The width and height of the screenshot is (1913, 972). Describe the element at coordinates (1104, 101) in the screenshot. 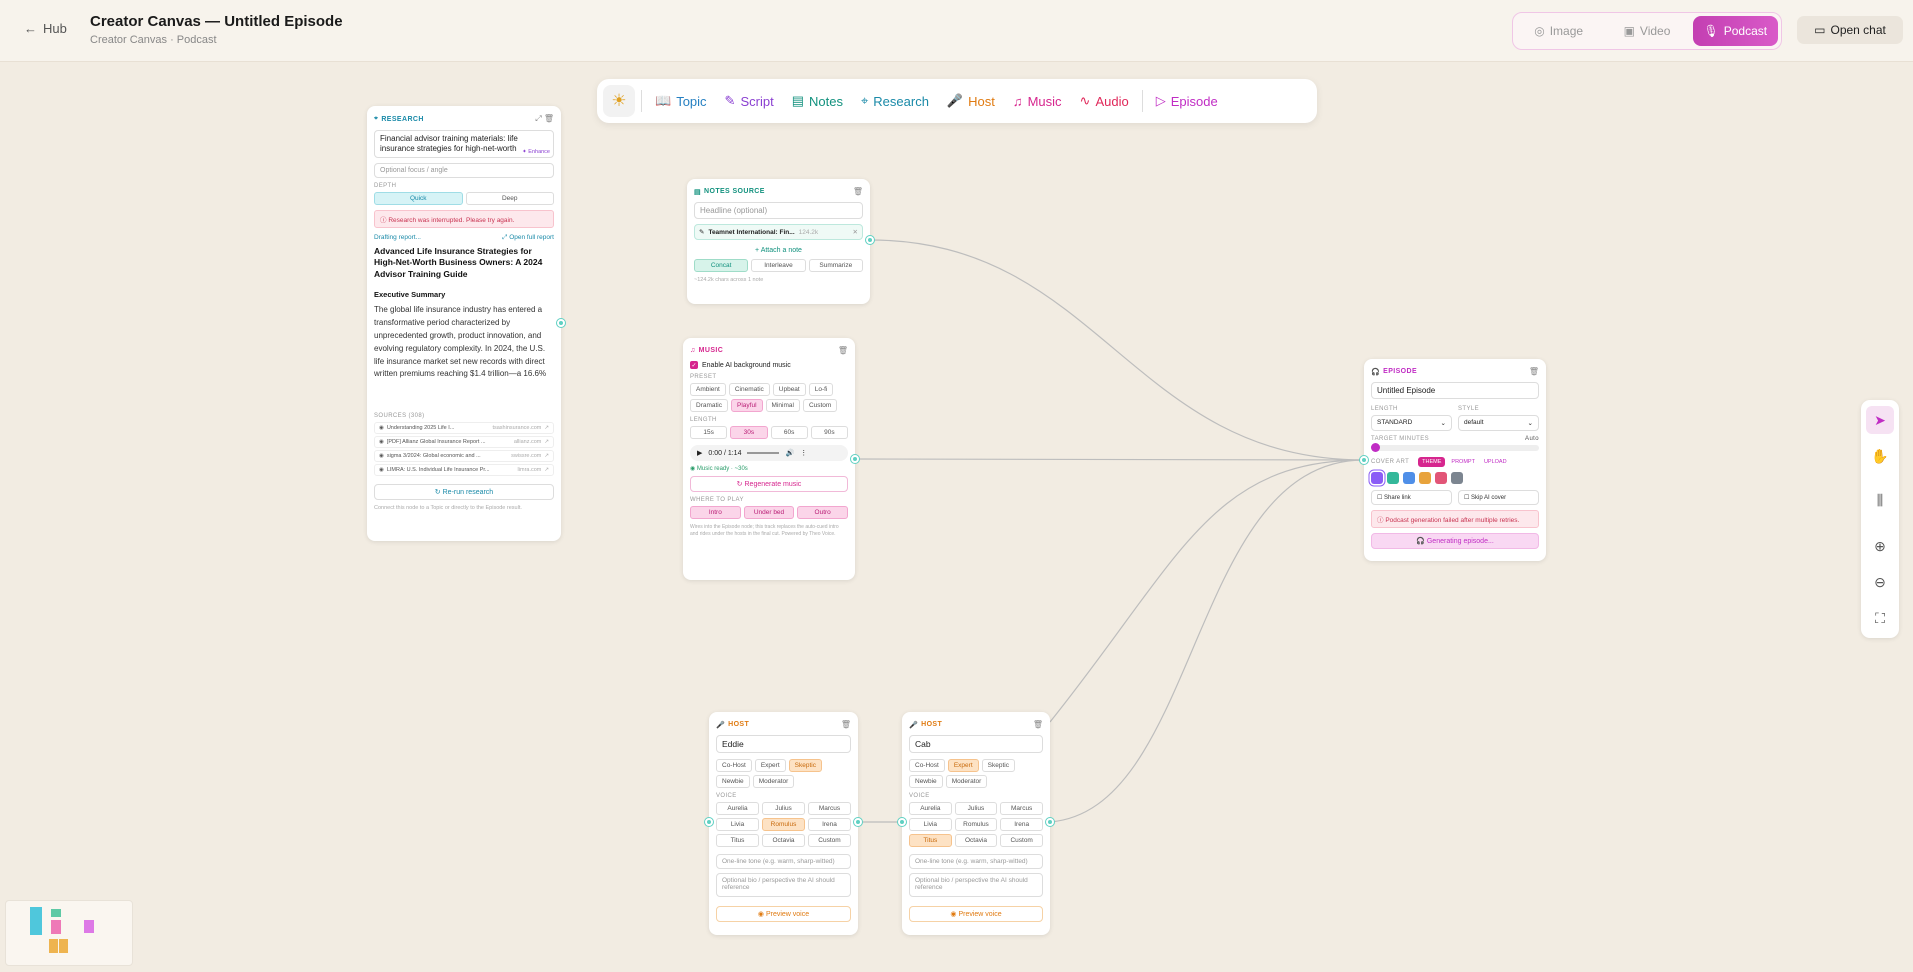

I see `tool-audio: ∿ Audio` at that location.